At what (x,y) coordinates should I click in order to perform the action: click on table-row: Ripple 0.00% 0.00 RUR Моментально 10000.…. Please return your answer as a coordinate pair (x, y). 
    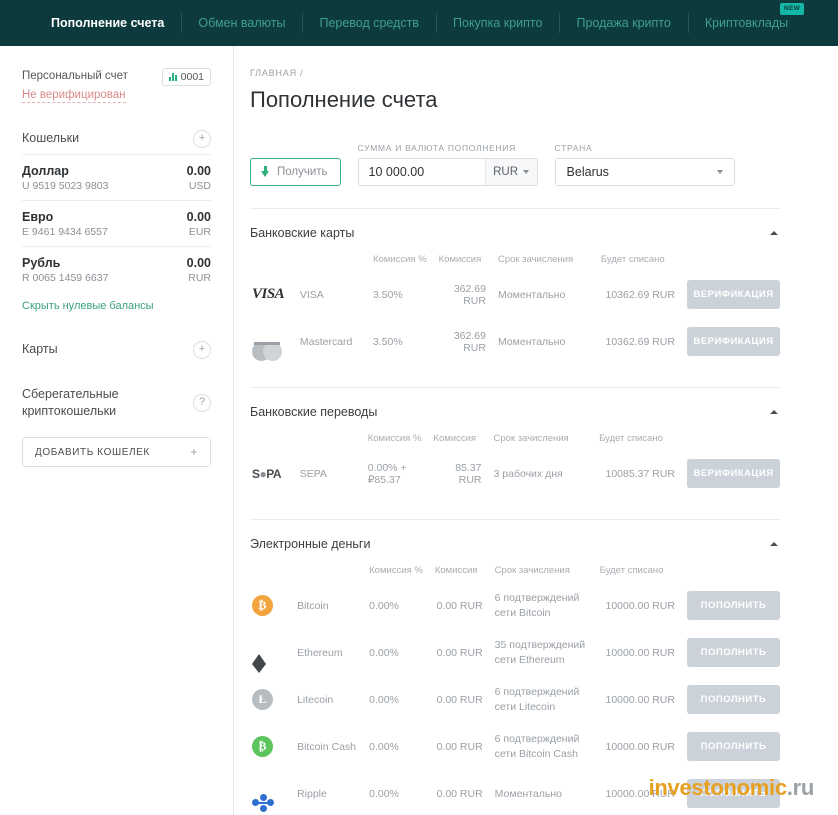
    Looking at the image, I should click on (515, 792).